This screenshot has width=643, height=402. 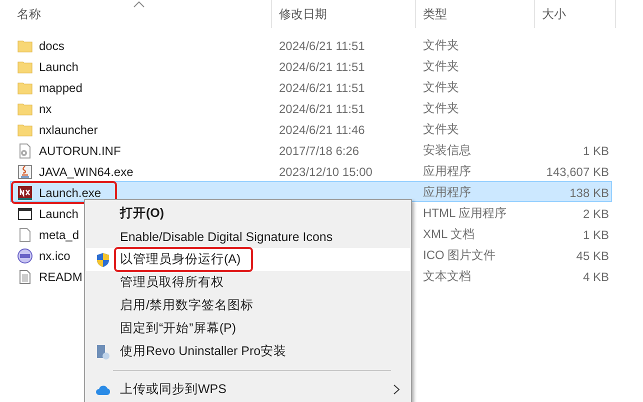 What do you see at coordinates (592, 255) in the screenshot?
I see `file-size: 45 KB` at bounding box center [592, 255].